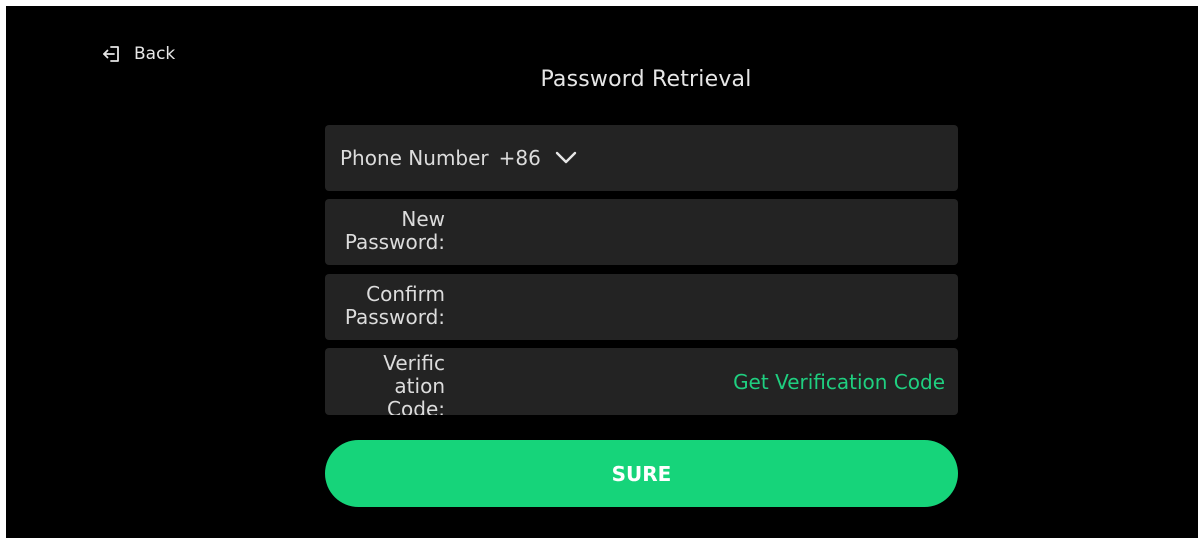 Image resolution: width=1204 pixels, height=544 pixels. I want to click on page-title: Password Retrieval, so click(646, 79).